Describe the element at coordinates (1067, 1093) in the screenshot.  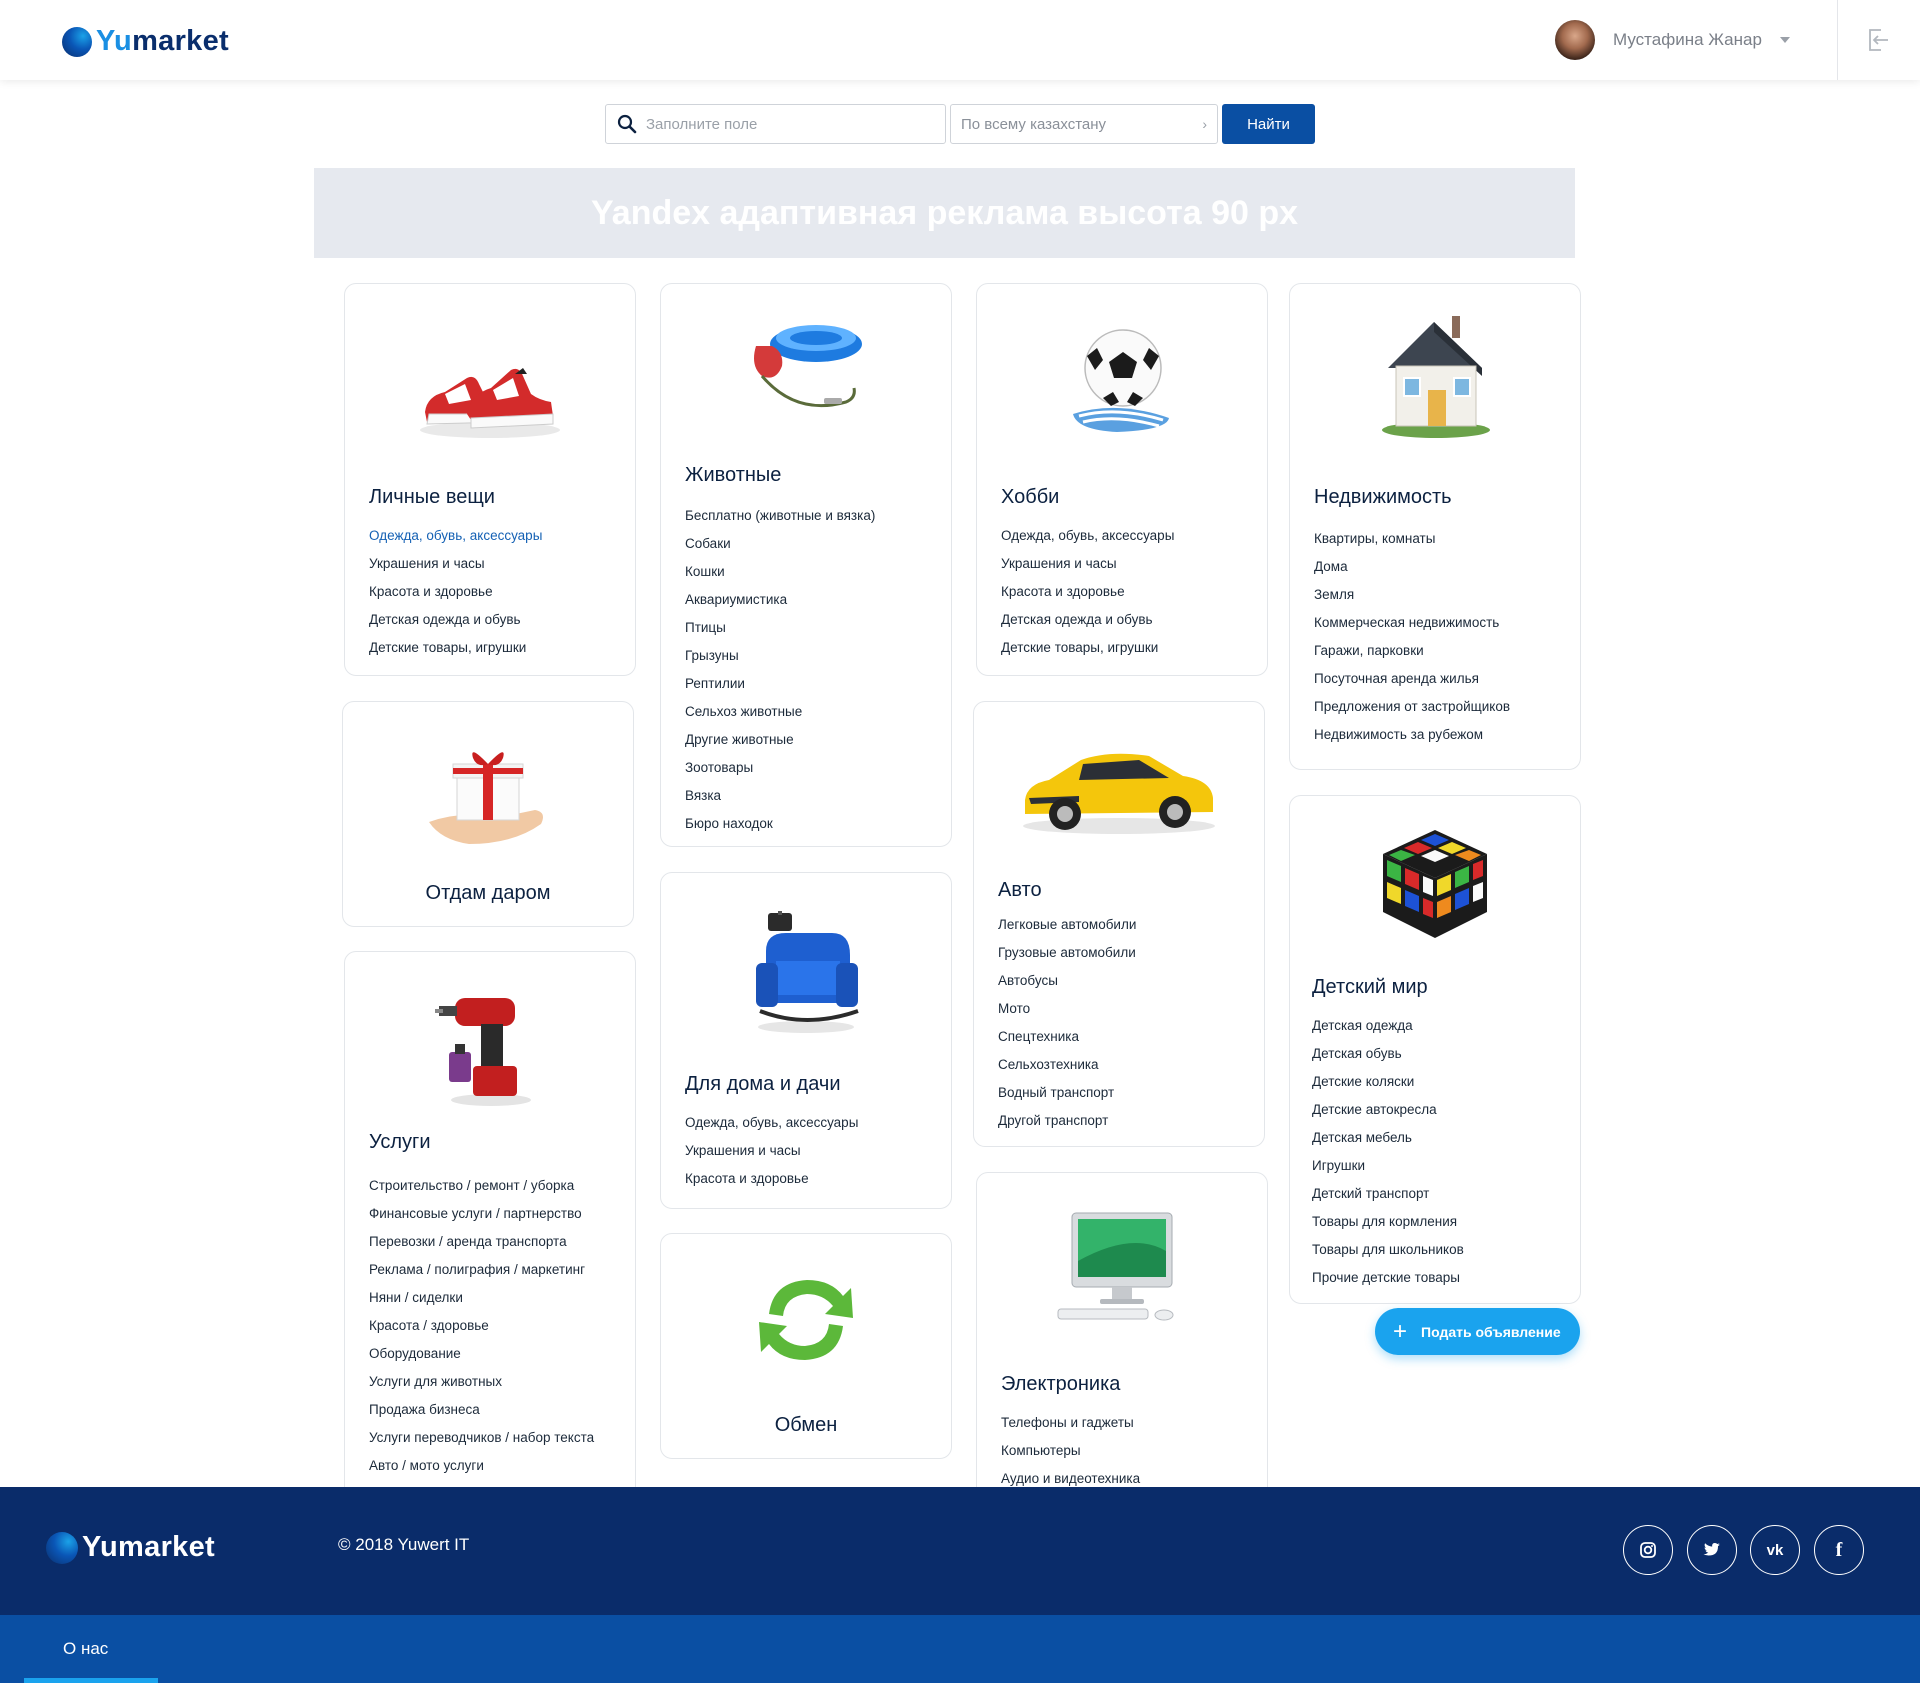
I see `subcategory-link: Водный транспорт` at that location.